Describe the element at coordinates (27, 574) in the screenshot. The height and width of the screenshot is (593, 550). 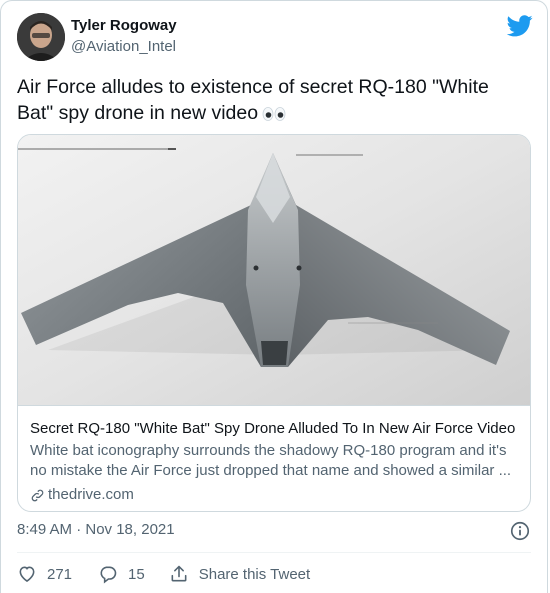
I see `heart-icon` at that location.